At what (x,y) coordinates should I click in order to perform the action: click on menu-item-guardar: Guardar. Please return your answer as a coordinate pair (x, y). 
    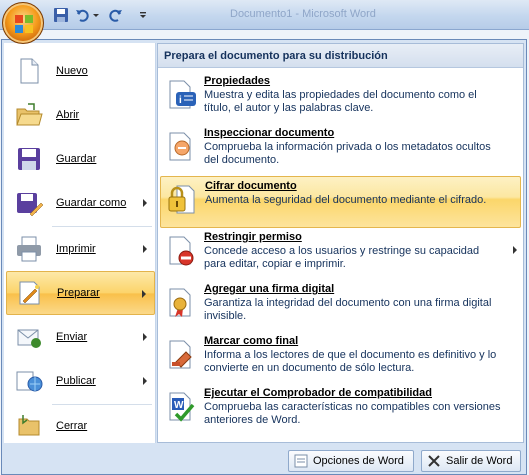
    Looking at the image, I should click on (80, 159).